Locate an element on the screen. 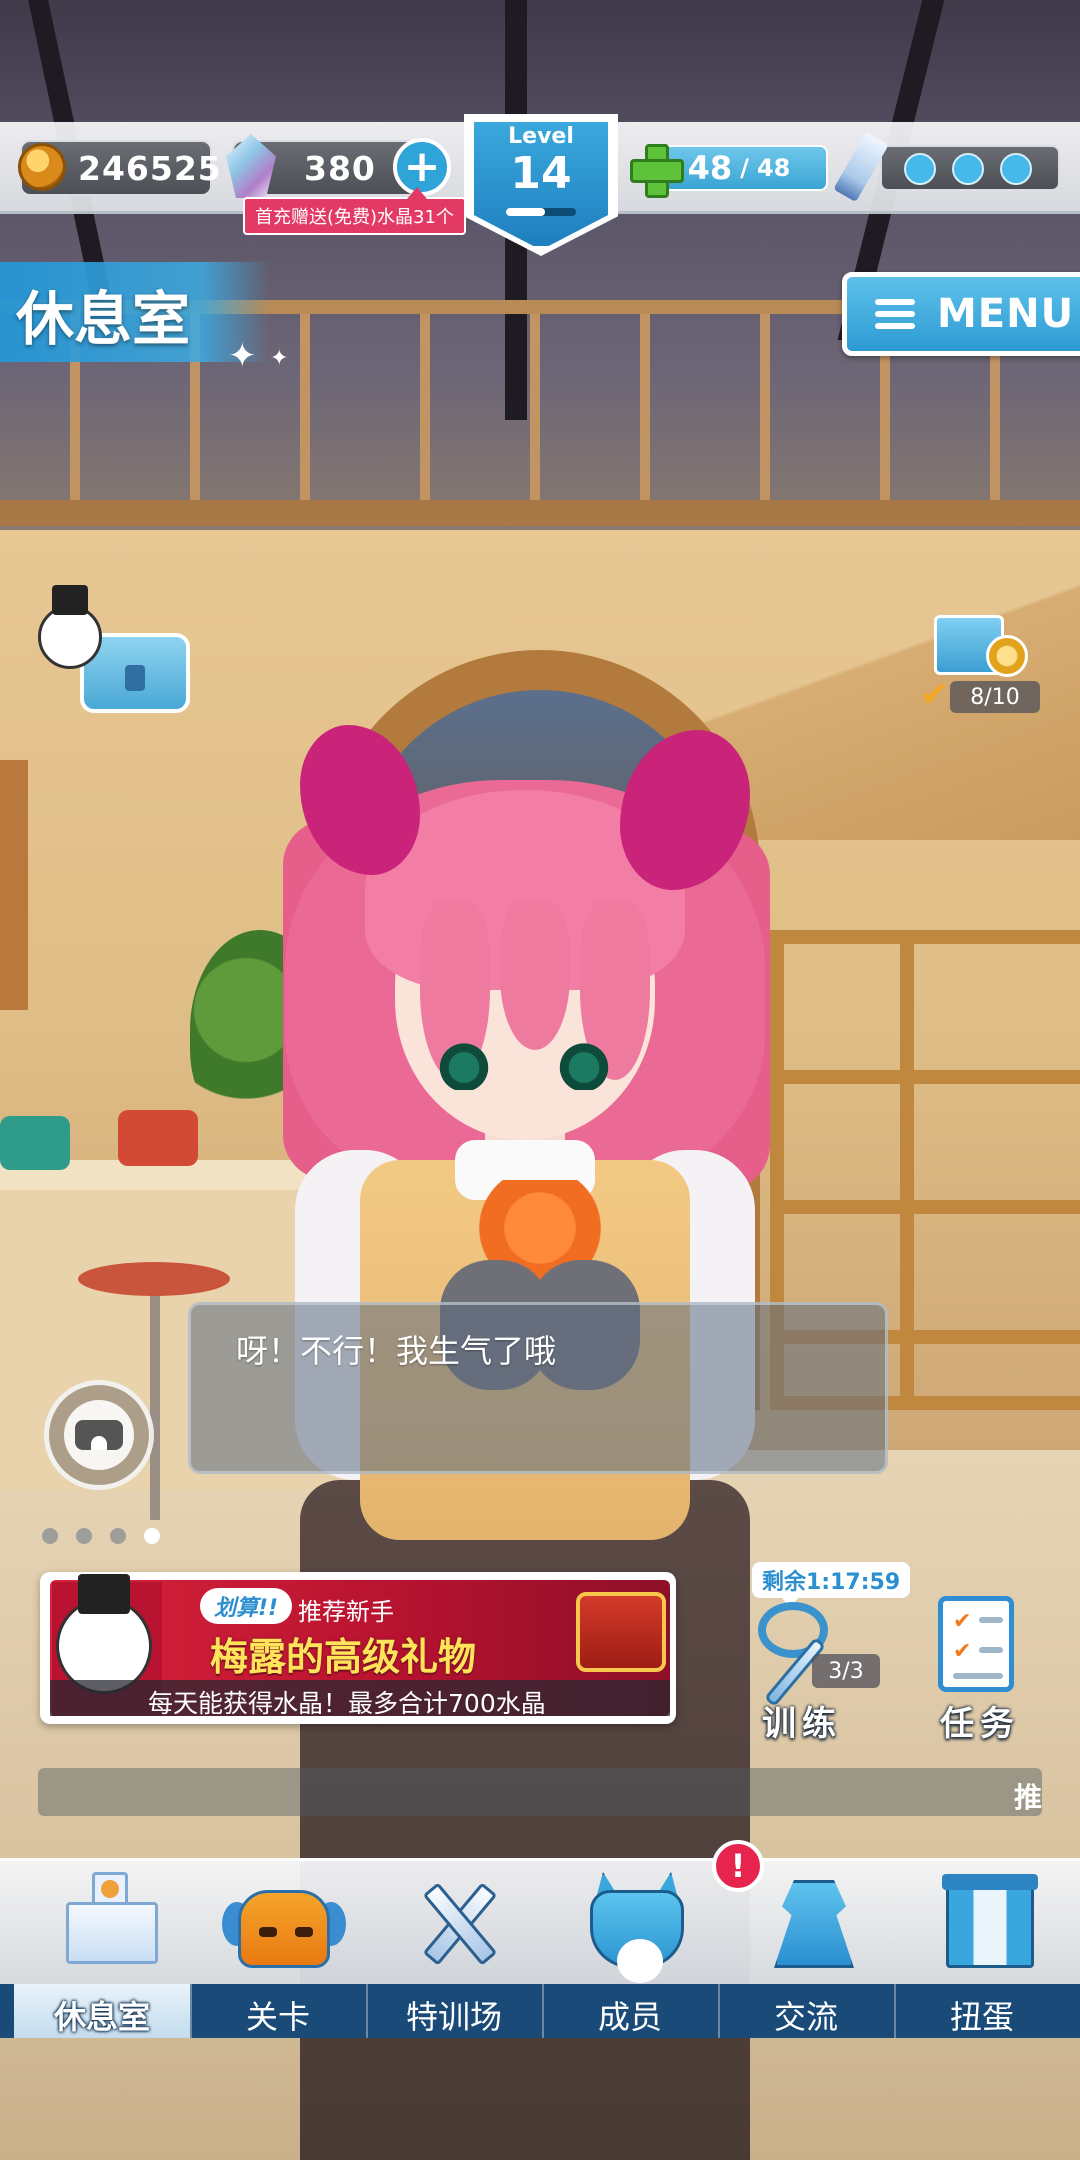 The height and width of the screenshot is (2160, 1080). dress-icon is located at coordinates (811, 1920).